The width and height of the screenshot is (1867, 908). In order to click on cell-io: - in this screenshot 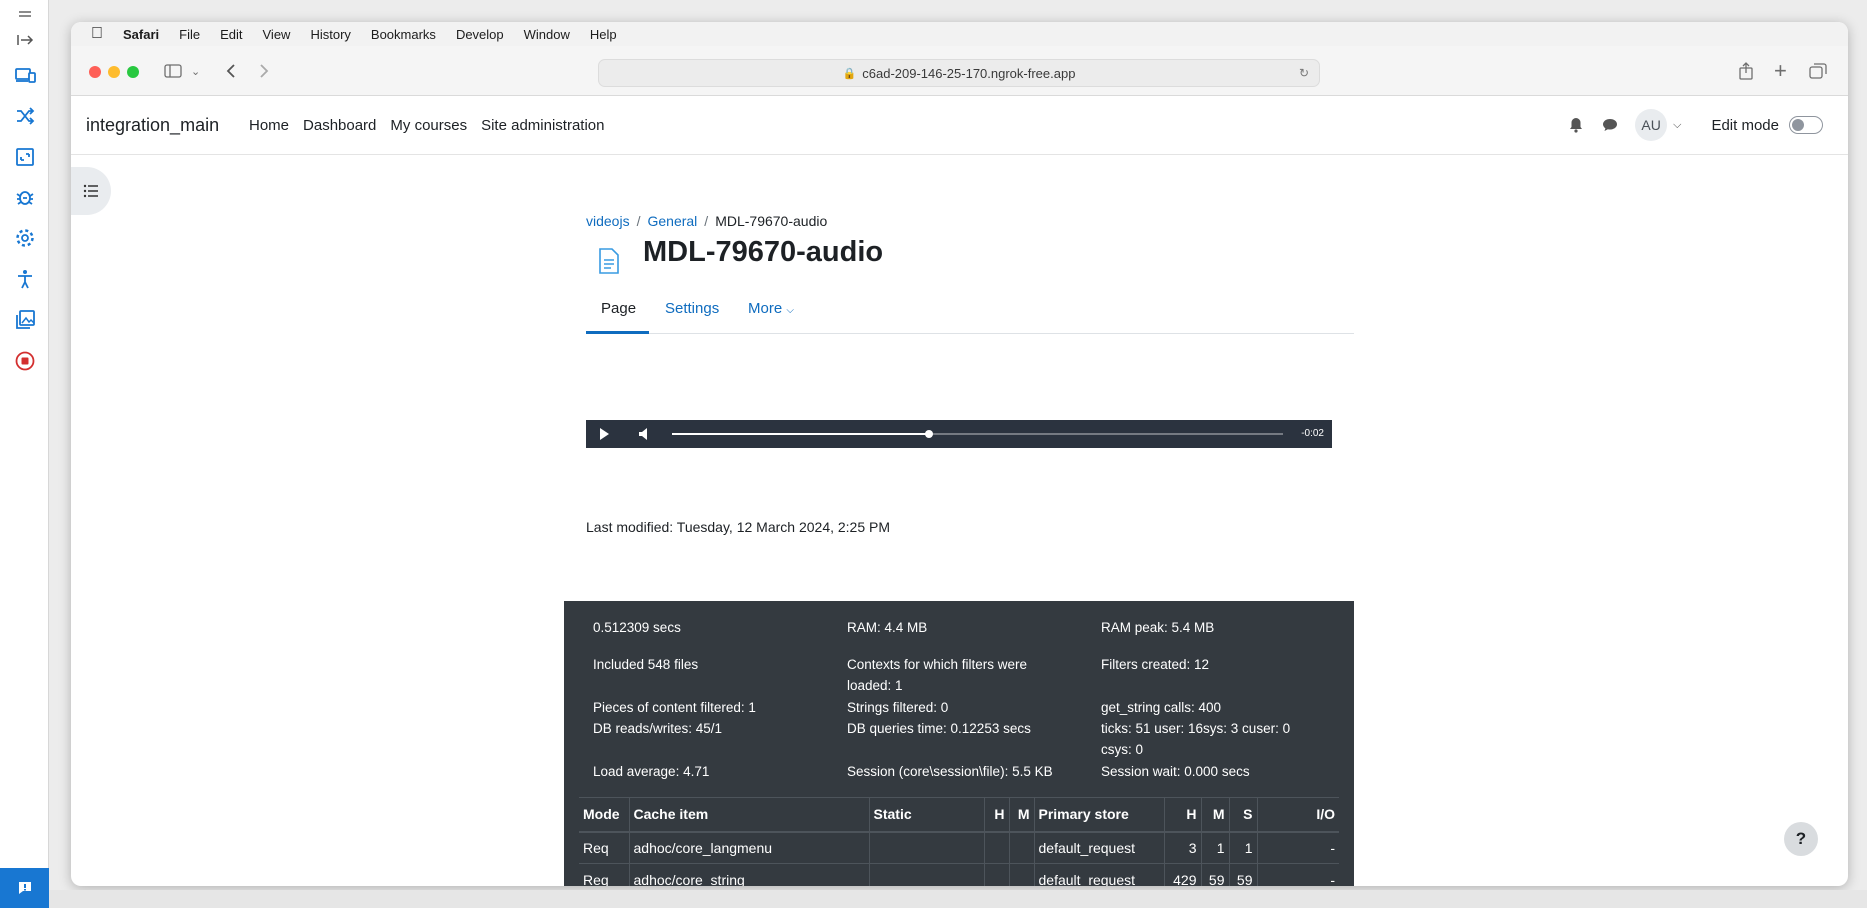, I will do `click(1297, 874)`.